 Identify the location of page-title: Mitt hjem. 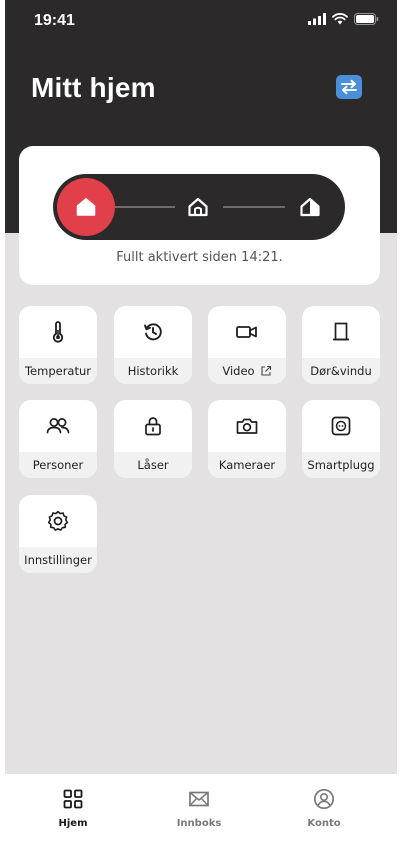
(93, 87).